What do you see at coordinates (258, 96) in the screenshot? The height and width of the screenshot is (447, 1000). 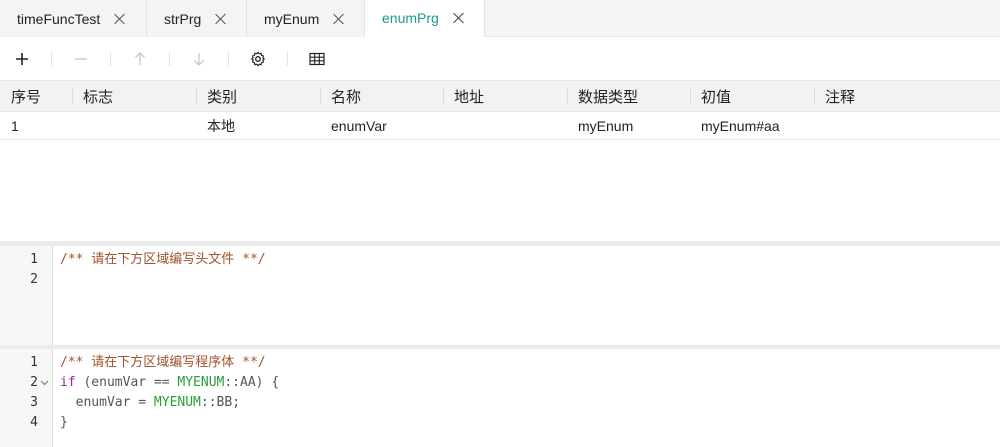 I see `column-header: 类别` at bounding box center [258, 96].